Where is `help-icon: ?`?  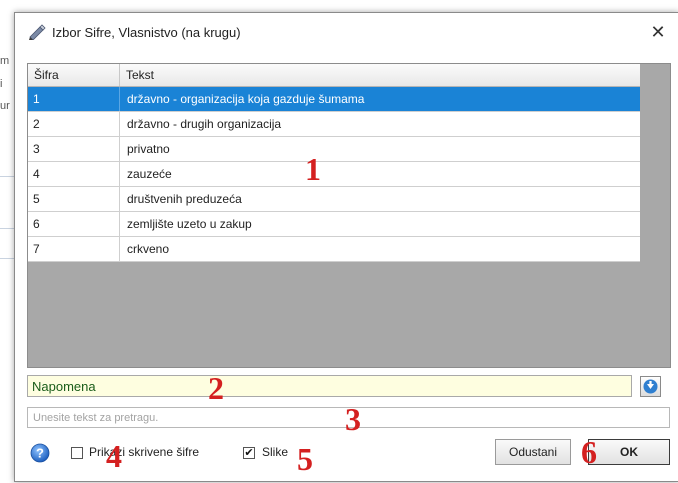 help-icon: ? is located at coordinates (40, 453).